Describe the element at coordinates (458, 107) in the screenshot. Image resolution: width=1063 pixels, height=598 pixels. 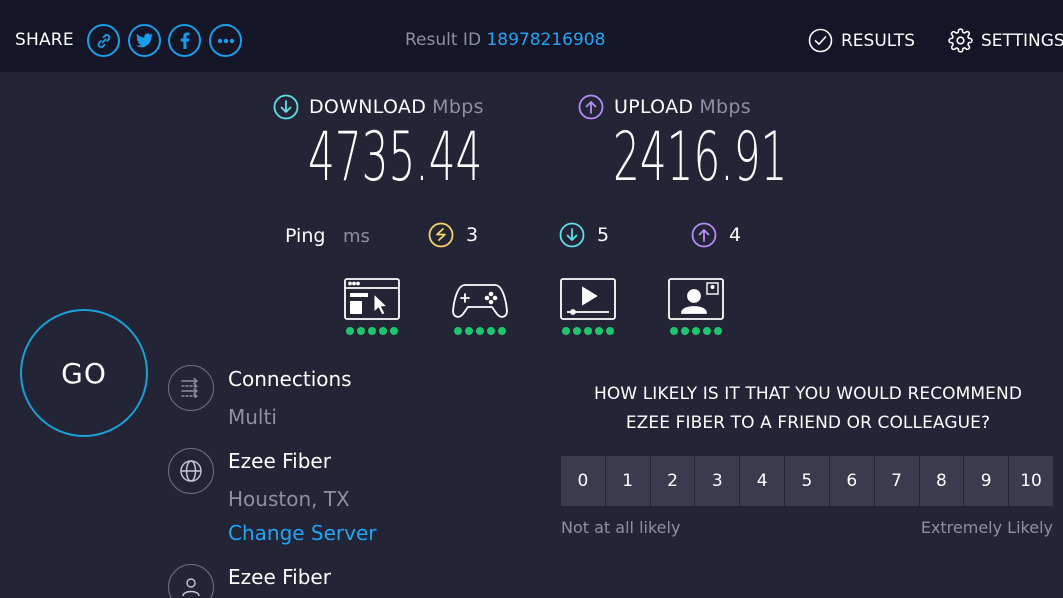
I see `download-unit: Mbps` at that location.